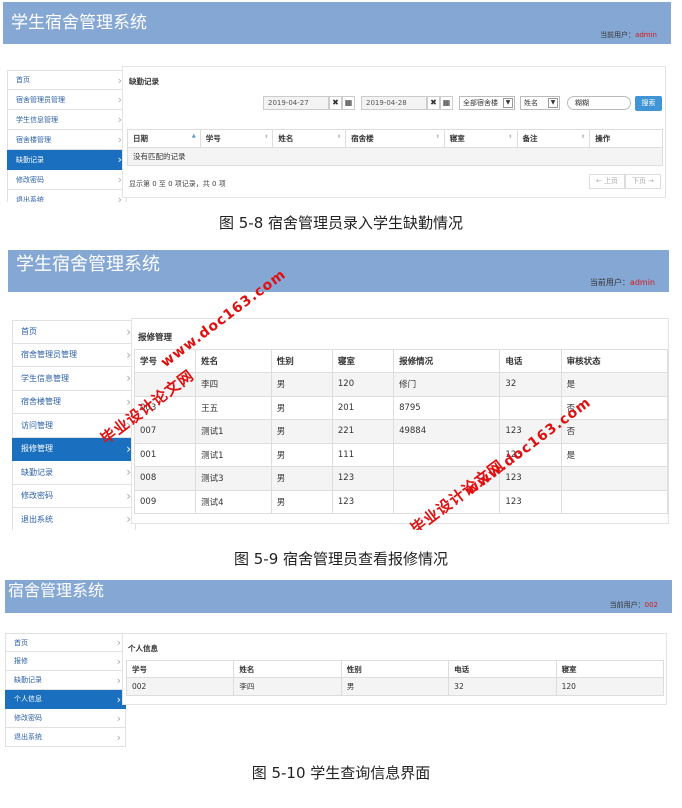 The height and width of the screenshot is (808, 682). Describe the element at coordinates (633, 605) in the screenshot. I see `current-user: 当前用户：002` at that location.